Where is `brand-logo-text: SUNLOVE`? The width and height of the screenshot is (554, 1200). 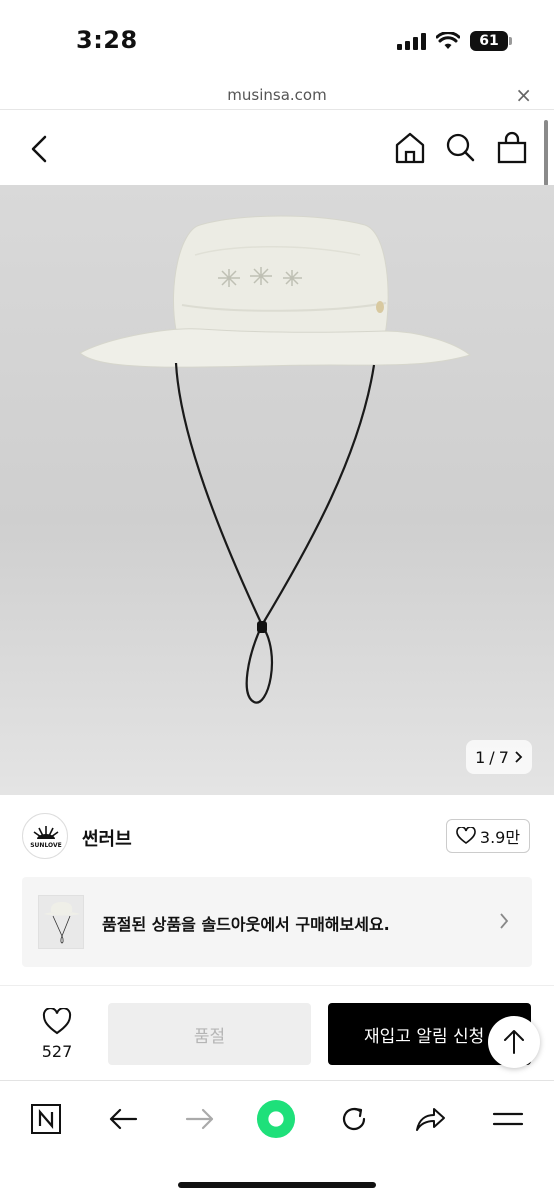
brand-logo-text: SUNLOVE is located at coordinates (46, 845).